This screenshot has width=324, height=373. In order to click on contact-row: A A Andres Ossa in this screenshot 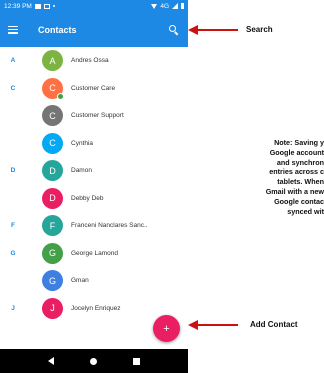, I will do `click(94, 61)`.